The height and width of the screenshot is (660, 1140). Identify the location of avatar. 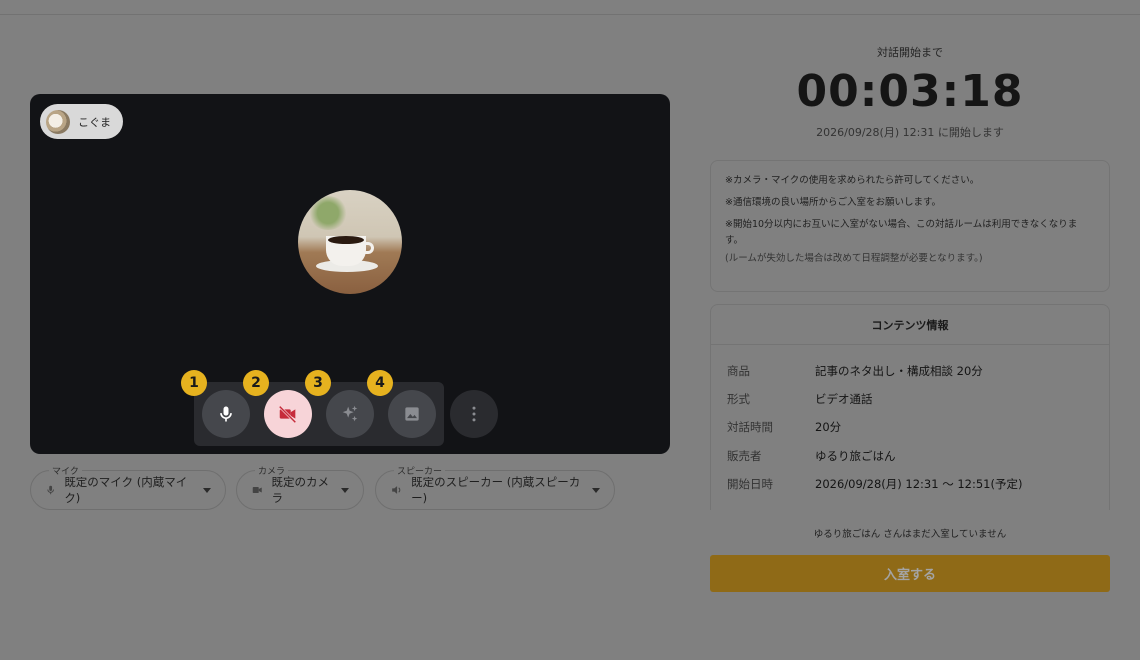
(58, 121).